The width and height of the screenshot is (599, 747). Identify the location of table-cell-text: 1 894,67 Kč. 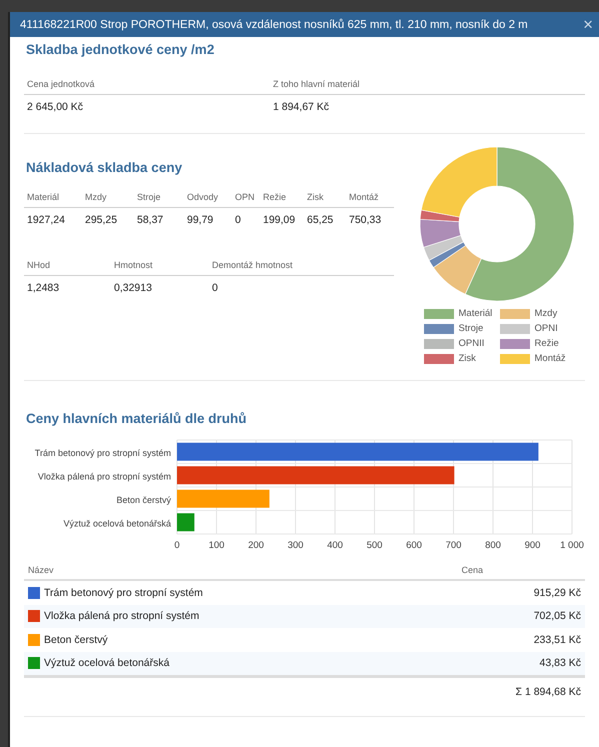
(301, 107).